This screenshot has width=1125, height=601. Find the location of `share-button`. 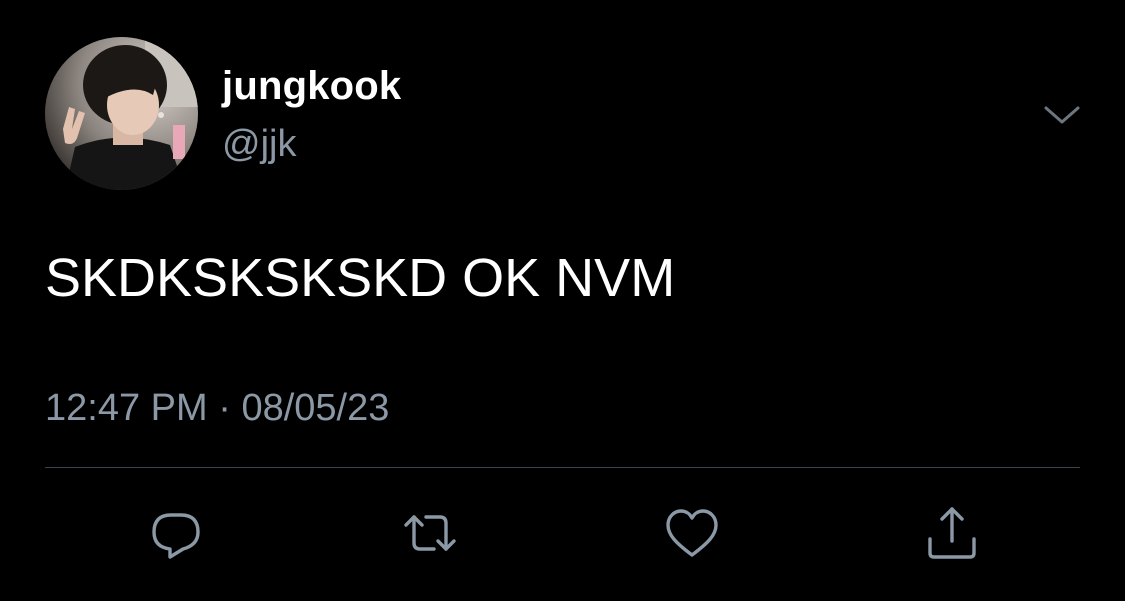

share-button is located at coordinates (952, 533).